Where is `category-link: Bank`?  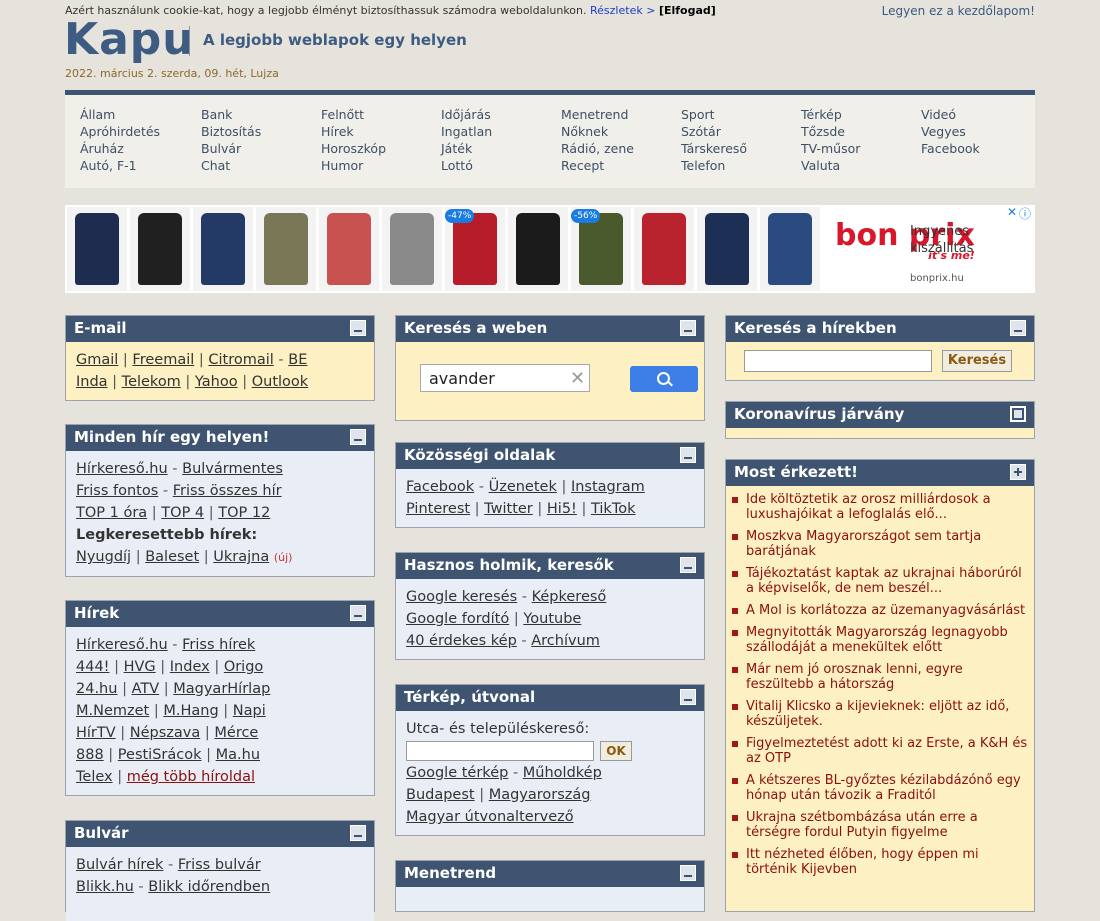 category-link: Bank is located at coordinates (231, 114).